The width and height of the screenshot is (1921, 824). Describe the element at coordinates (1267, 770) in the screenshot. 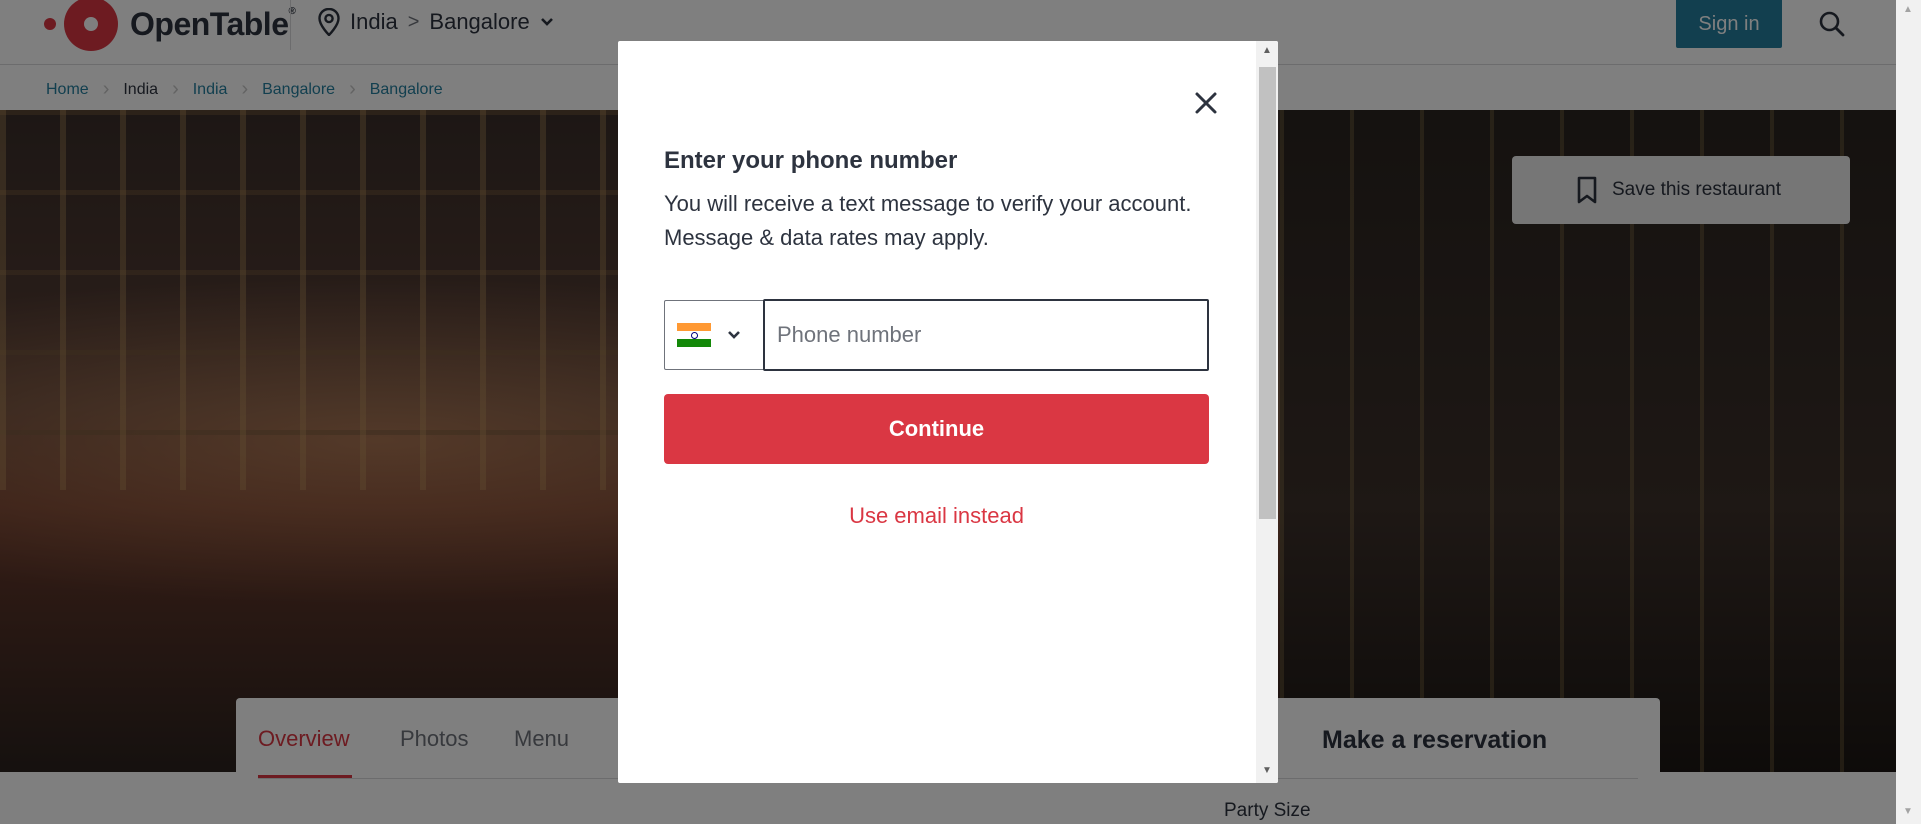

I see `modal-scroll-down-icon: ▼` at that location.